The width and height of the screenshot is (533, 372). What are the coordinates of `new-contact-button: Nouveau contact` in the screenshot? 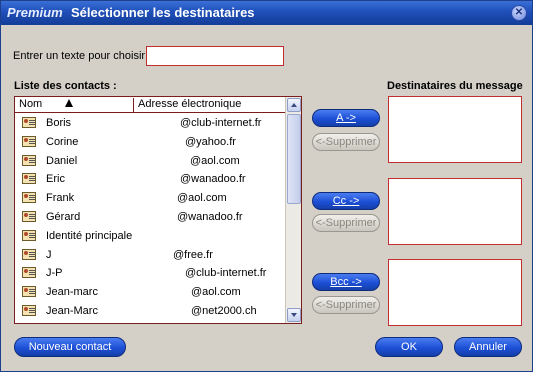 It's located at (70, 347).